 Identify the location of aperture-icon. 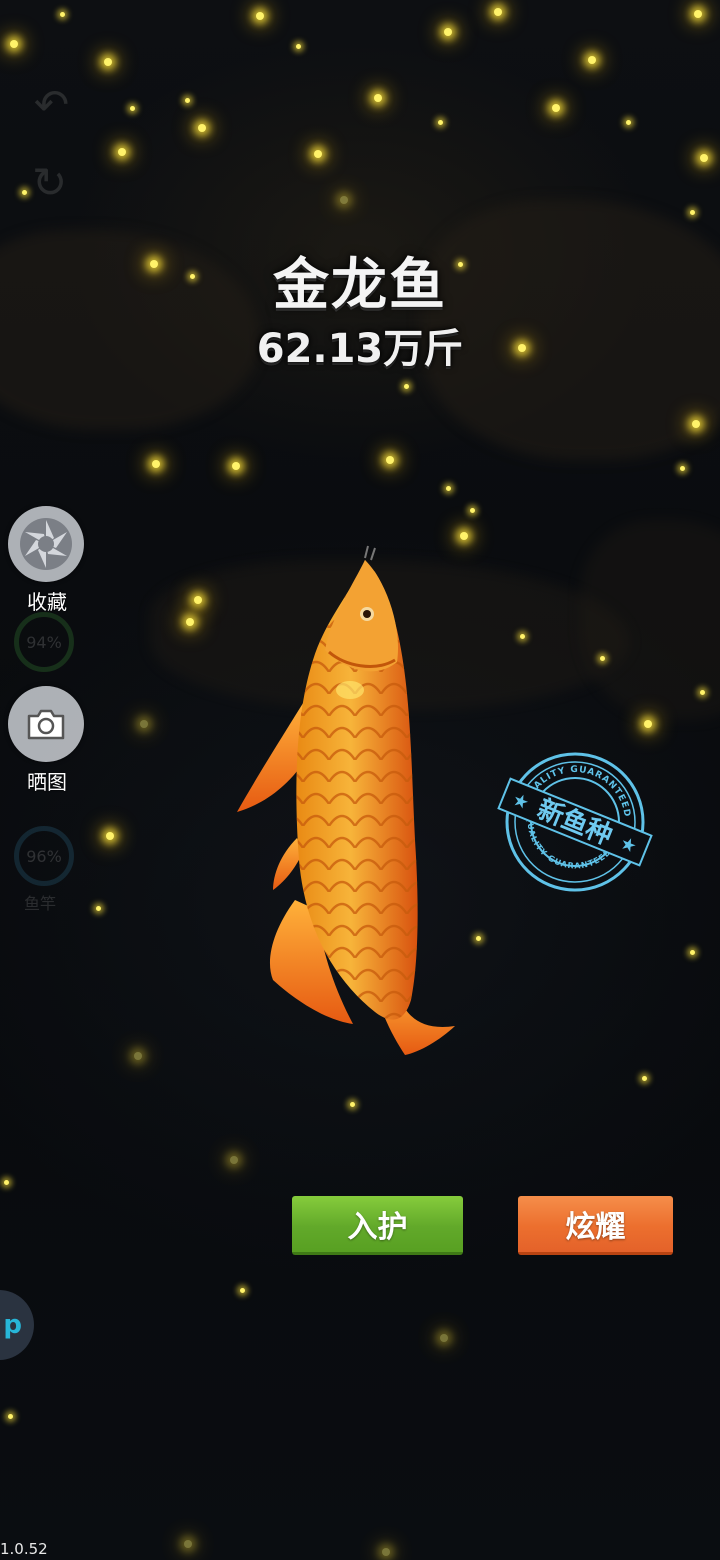
(46, 544).